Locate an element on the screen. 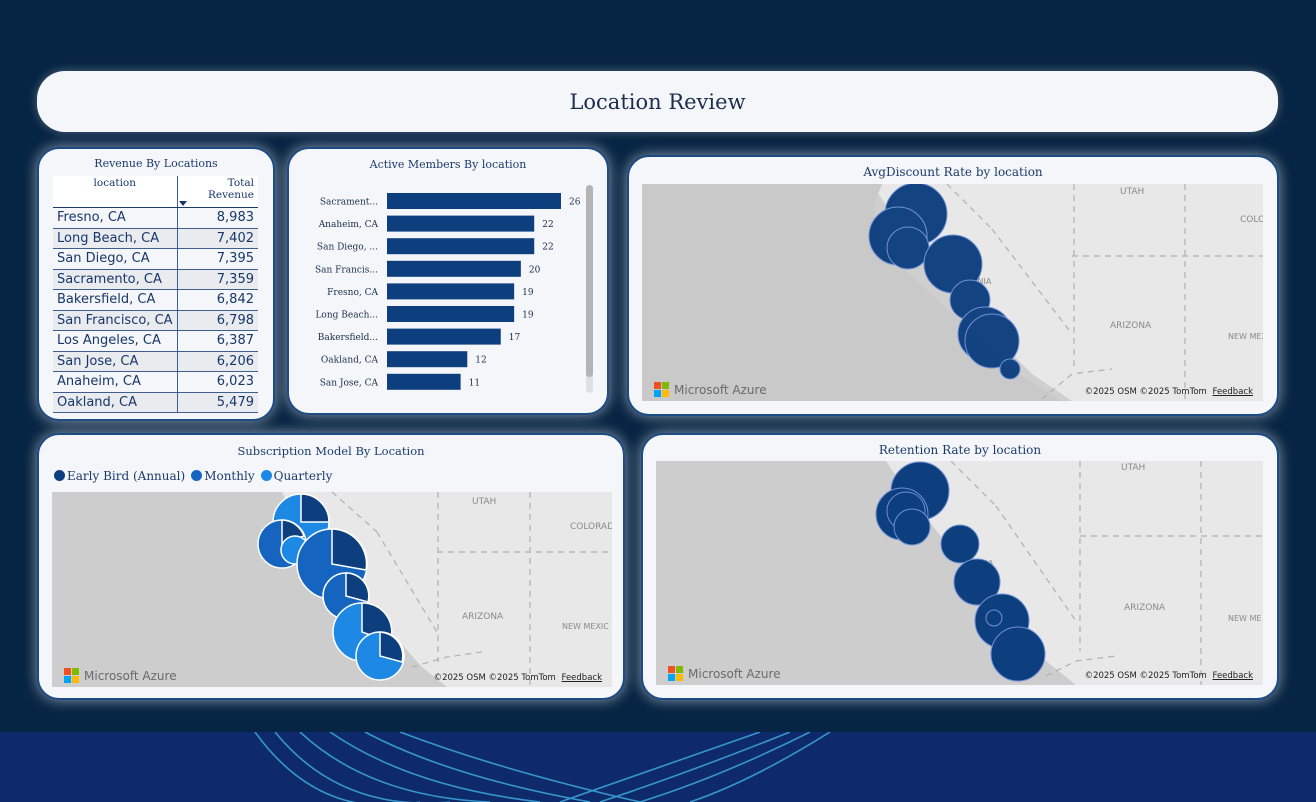 Image resolution: width=1316 pixels, height=802 pixels. location-cell: Oakland, CA is located at coordinates (115, 402).